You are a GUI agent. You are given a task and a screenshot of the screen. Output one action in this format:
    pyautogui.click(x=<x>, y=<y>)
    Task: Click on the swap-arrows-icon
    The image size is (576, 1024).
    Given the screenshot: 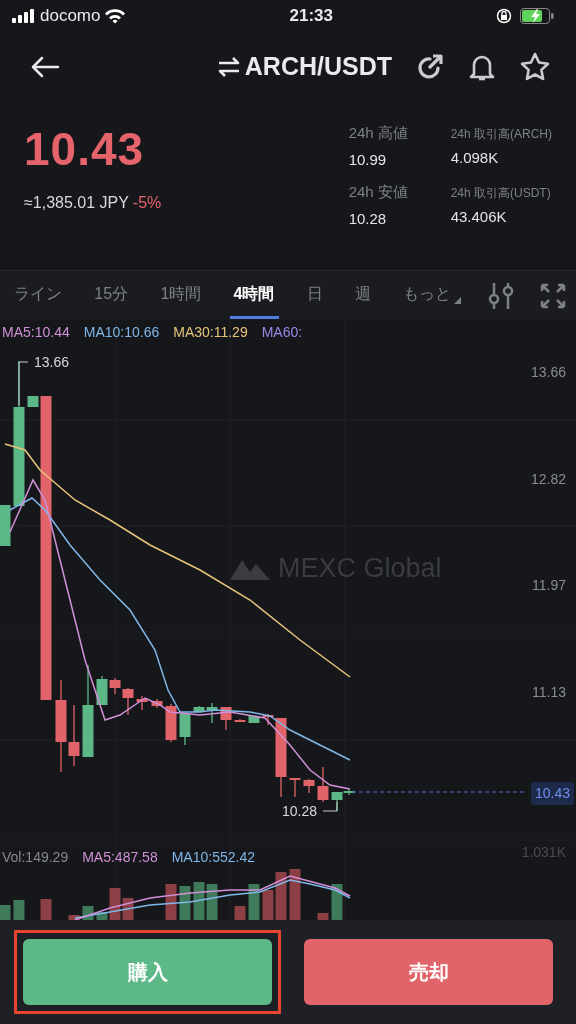 What is the action you would take?
    pyautogui.click(x=228, y=67)
    